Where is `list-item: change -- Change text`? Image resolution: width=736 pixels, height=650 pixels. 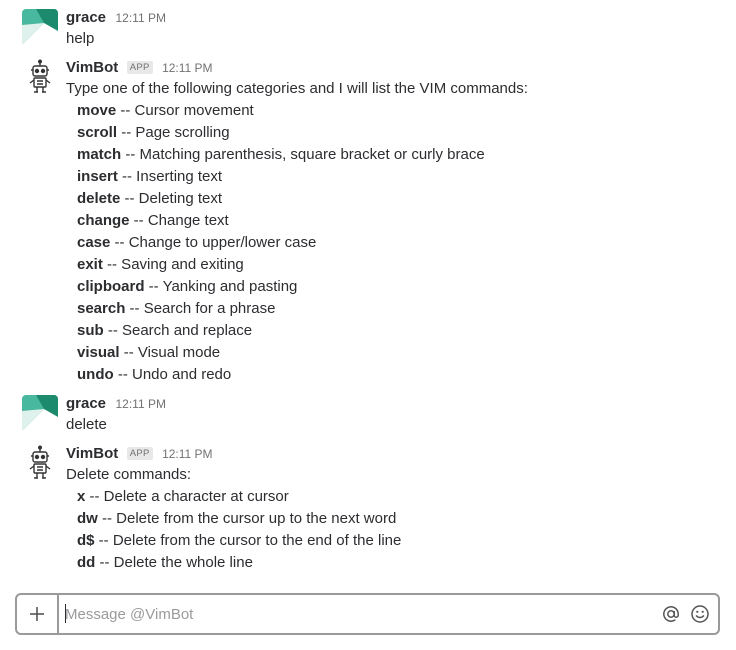 list-item: change -- Change text is located at coordinates (401, 221).